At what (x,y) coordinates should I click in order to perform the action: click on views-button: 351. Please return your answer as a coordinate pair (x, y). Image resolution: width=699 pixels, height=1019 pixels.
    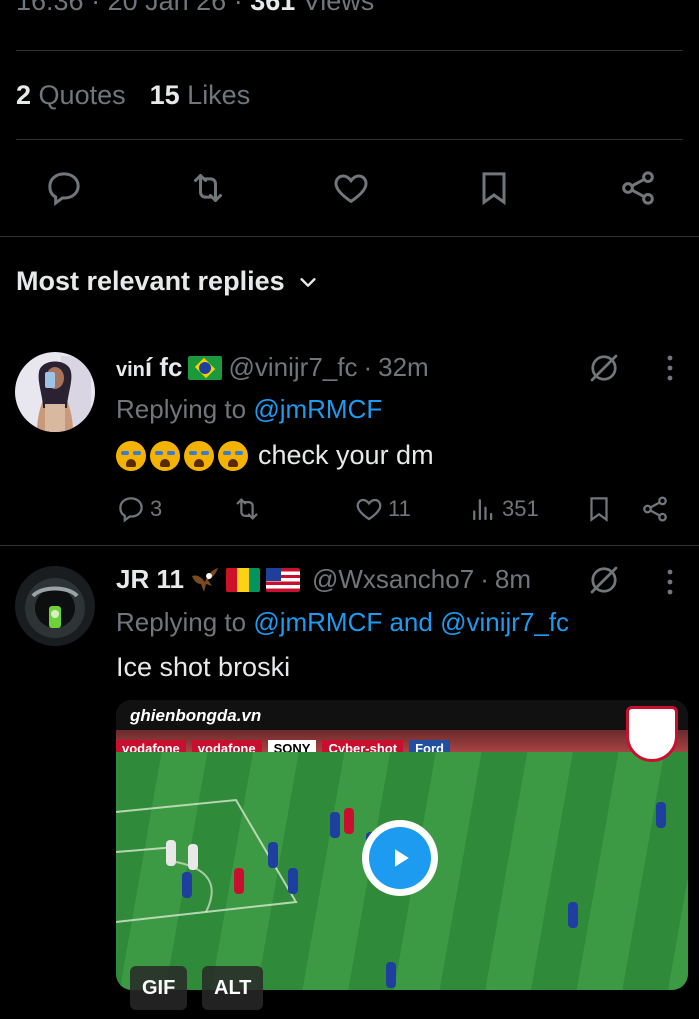
    Looking at the image, I should click on (503, 509).